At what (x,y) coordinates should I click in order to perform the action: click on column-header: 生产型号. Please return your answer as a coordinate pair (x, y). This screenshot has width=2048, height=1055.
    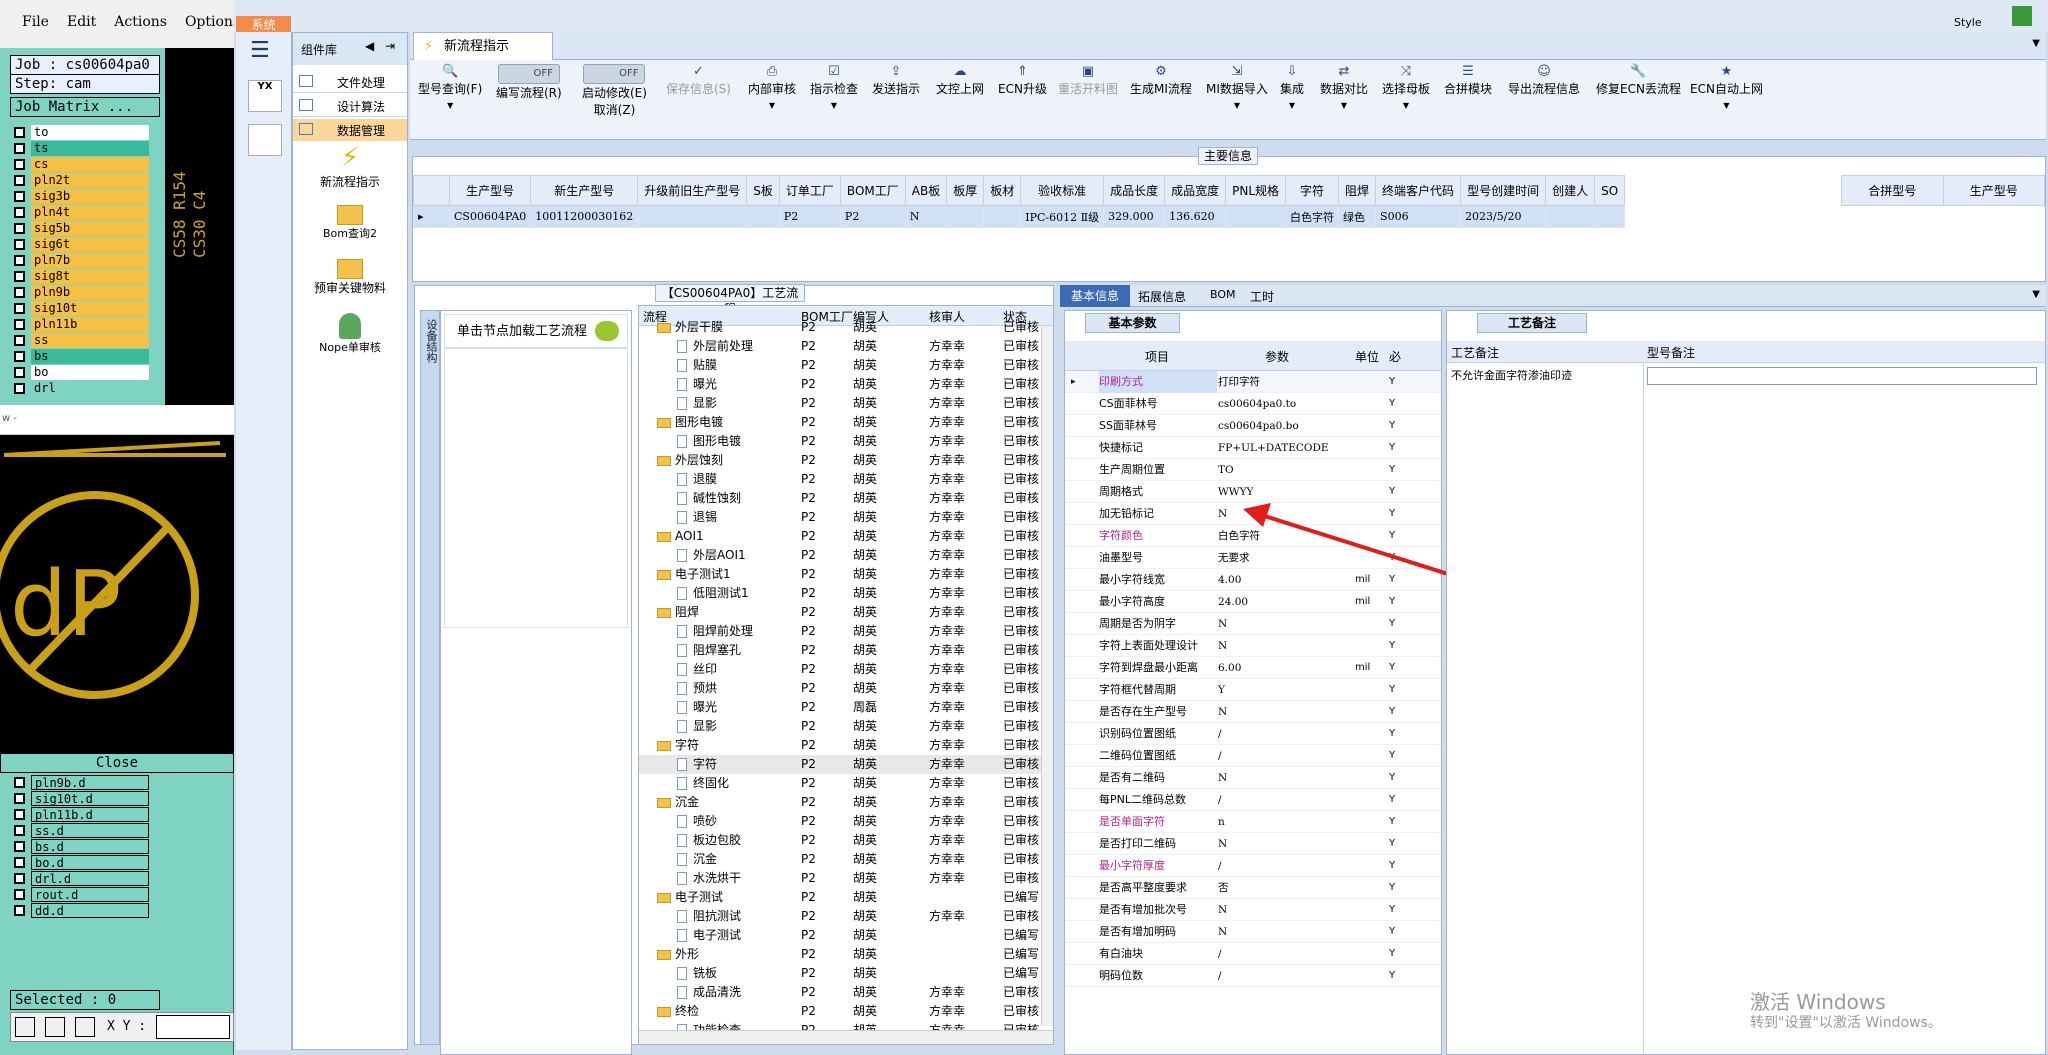
    Looking at the image, I should click on (490, 190).